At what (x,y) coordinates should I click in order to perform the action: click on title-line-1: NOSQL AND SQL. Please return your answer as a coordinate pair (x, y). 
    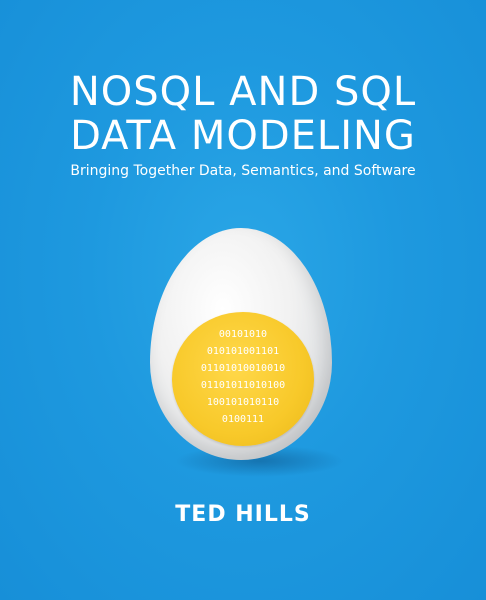
    Looking at the image, I should click on (243, 92).